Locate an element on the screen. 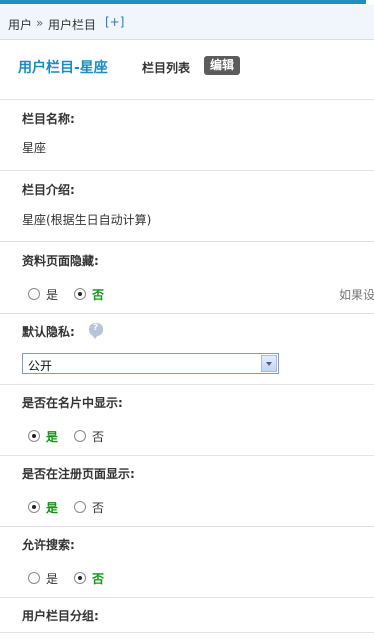  radio-register-yes-label: 是 is located at coordinates (52, 508).